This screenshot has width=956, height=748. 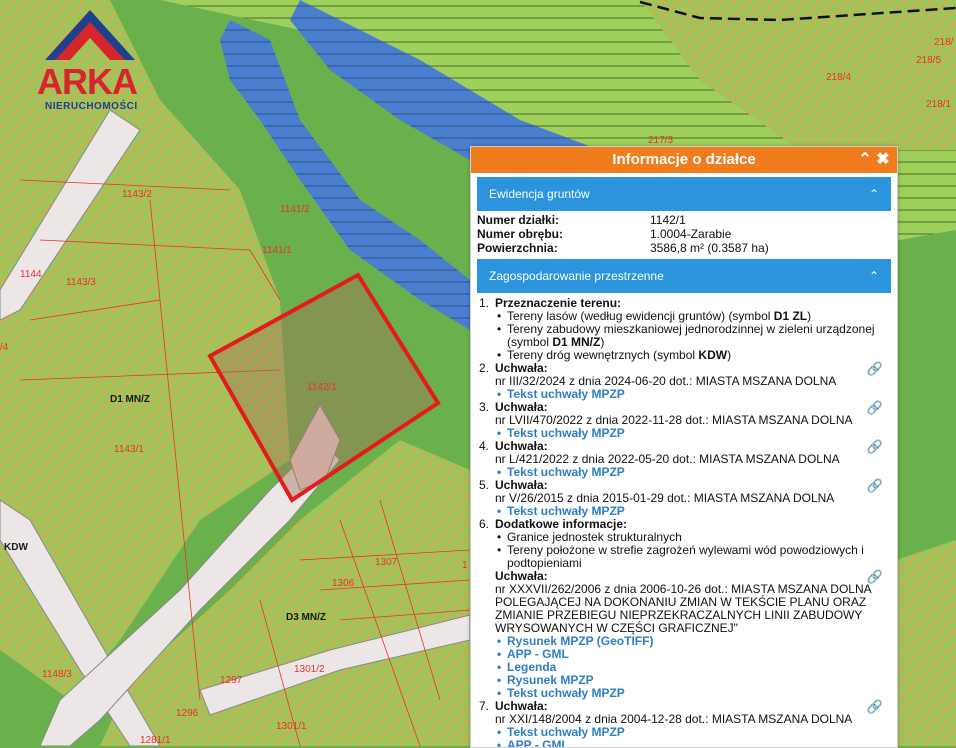 I want to click on panel-title: Informacje o działce, so click(x=684, y=159).